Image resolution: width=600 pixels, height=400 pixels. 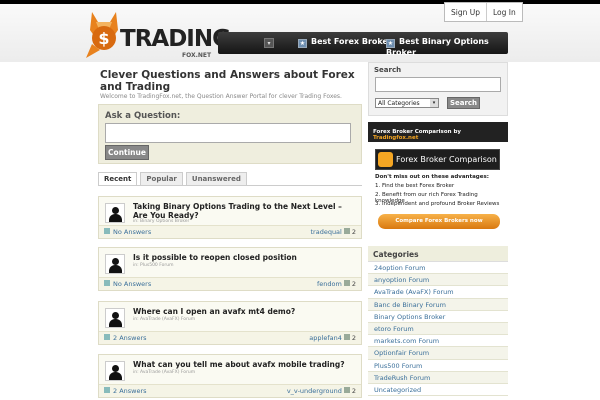 I want to click on question-user: v_v-underground 2, so click(x=321, y=391).